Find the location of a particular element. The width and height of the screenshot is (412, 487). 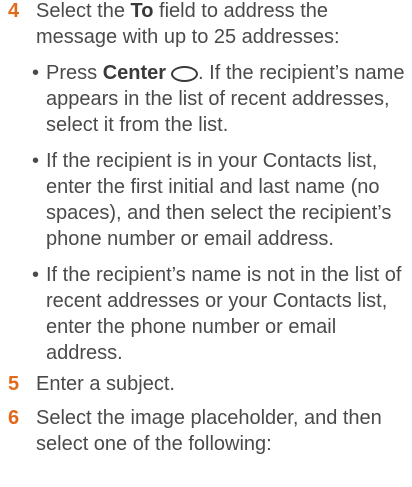

step-number: 4 is located at coordinates (14, 11).